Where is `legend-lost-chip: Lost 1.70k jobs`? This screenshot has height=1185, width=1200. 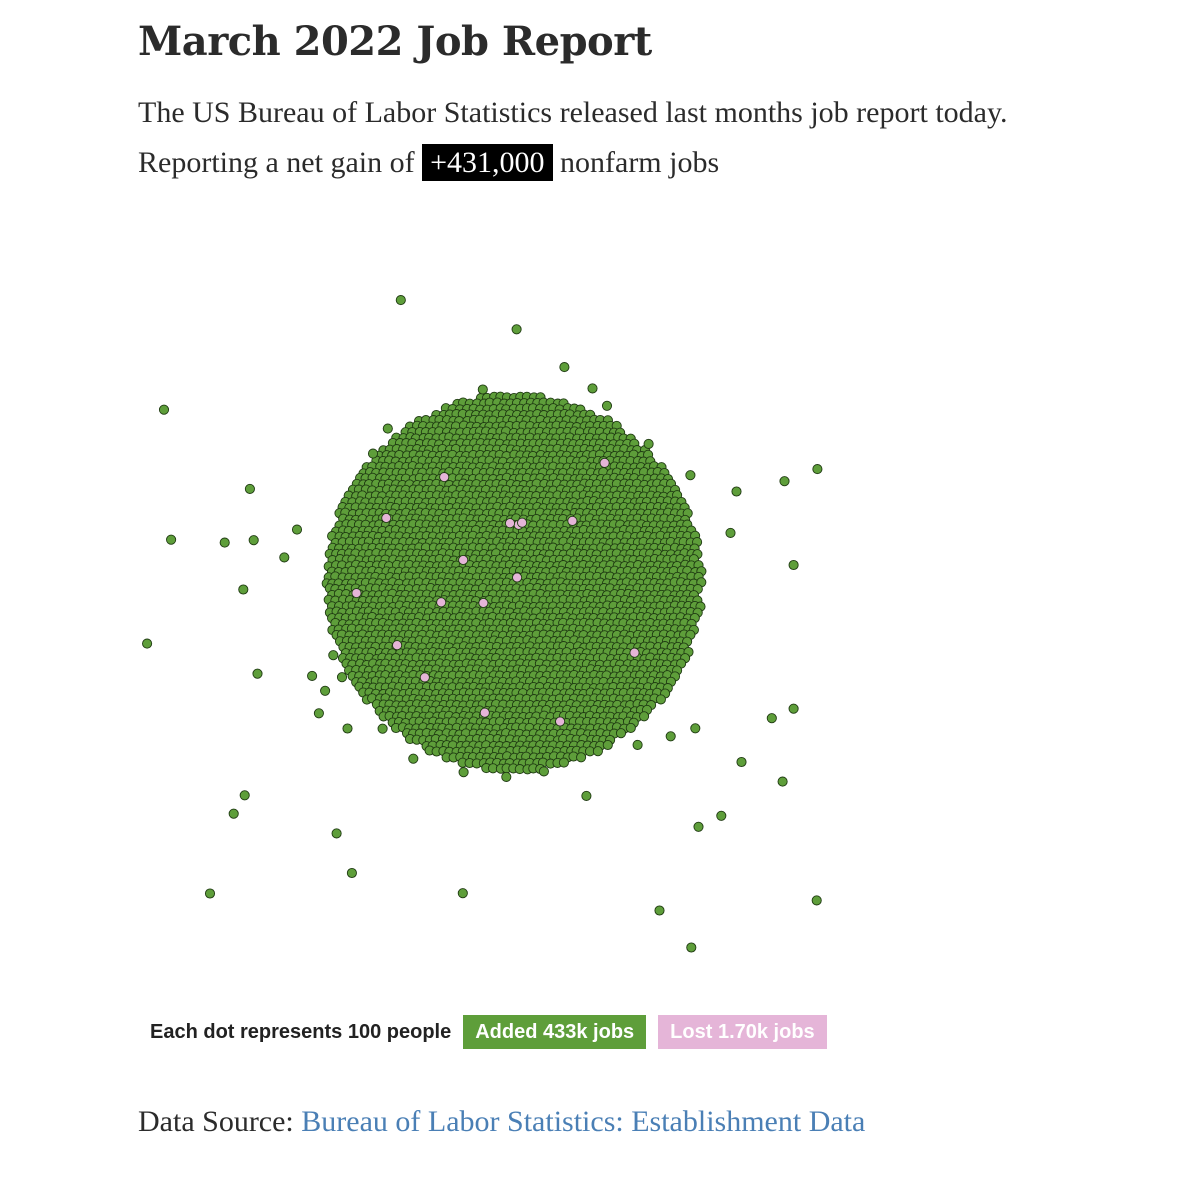 legend-lost-chip: Lost 1.70k jobs is located at coordinates (742, 1032).